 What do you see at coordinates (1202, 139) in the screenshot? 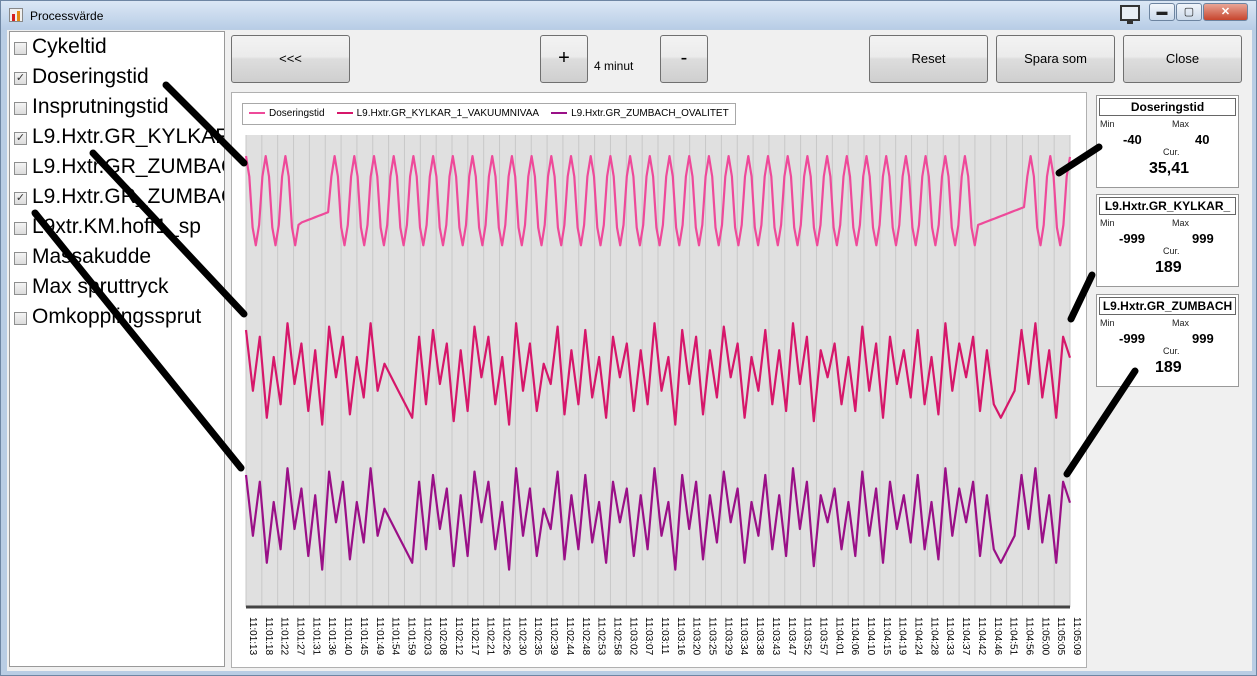
I see `card-max-value: 40` at bounding box center [1202, 139].